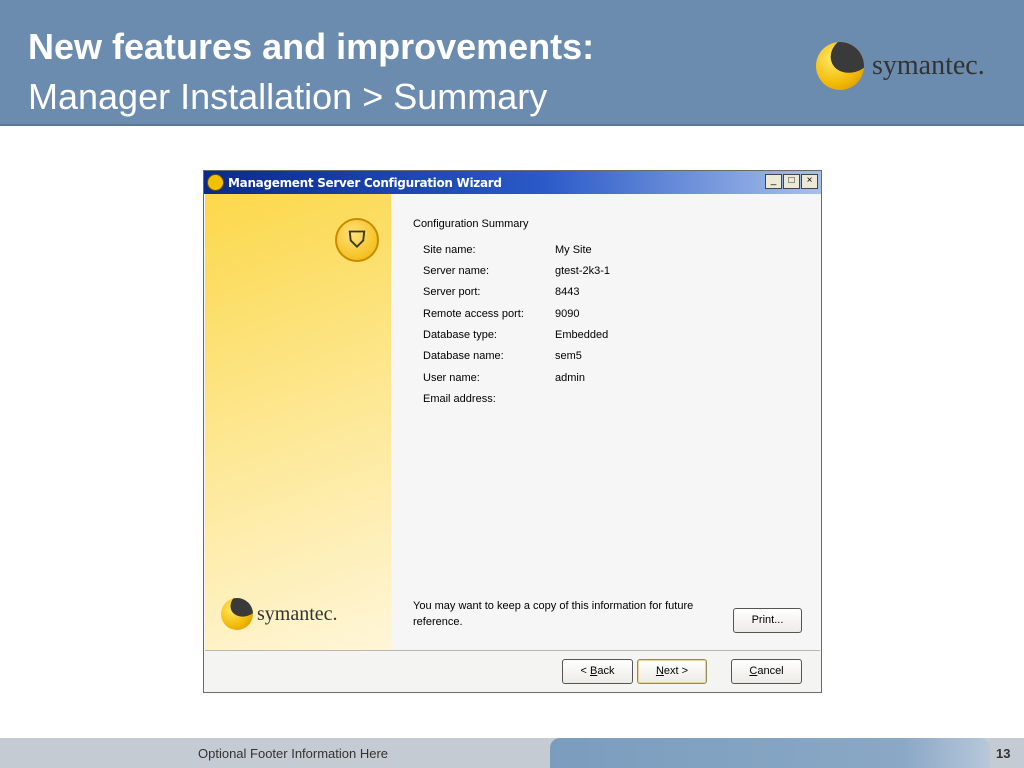  I want to click on row-label: Database name:, so click(463, 356).